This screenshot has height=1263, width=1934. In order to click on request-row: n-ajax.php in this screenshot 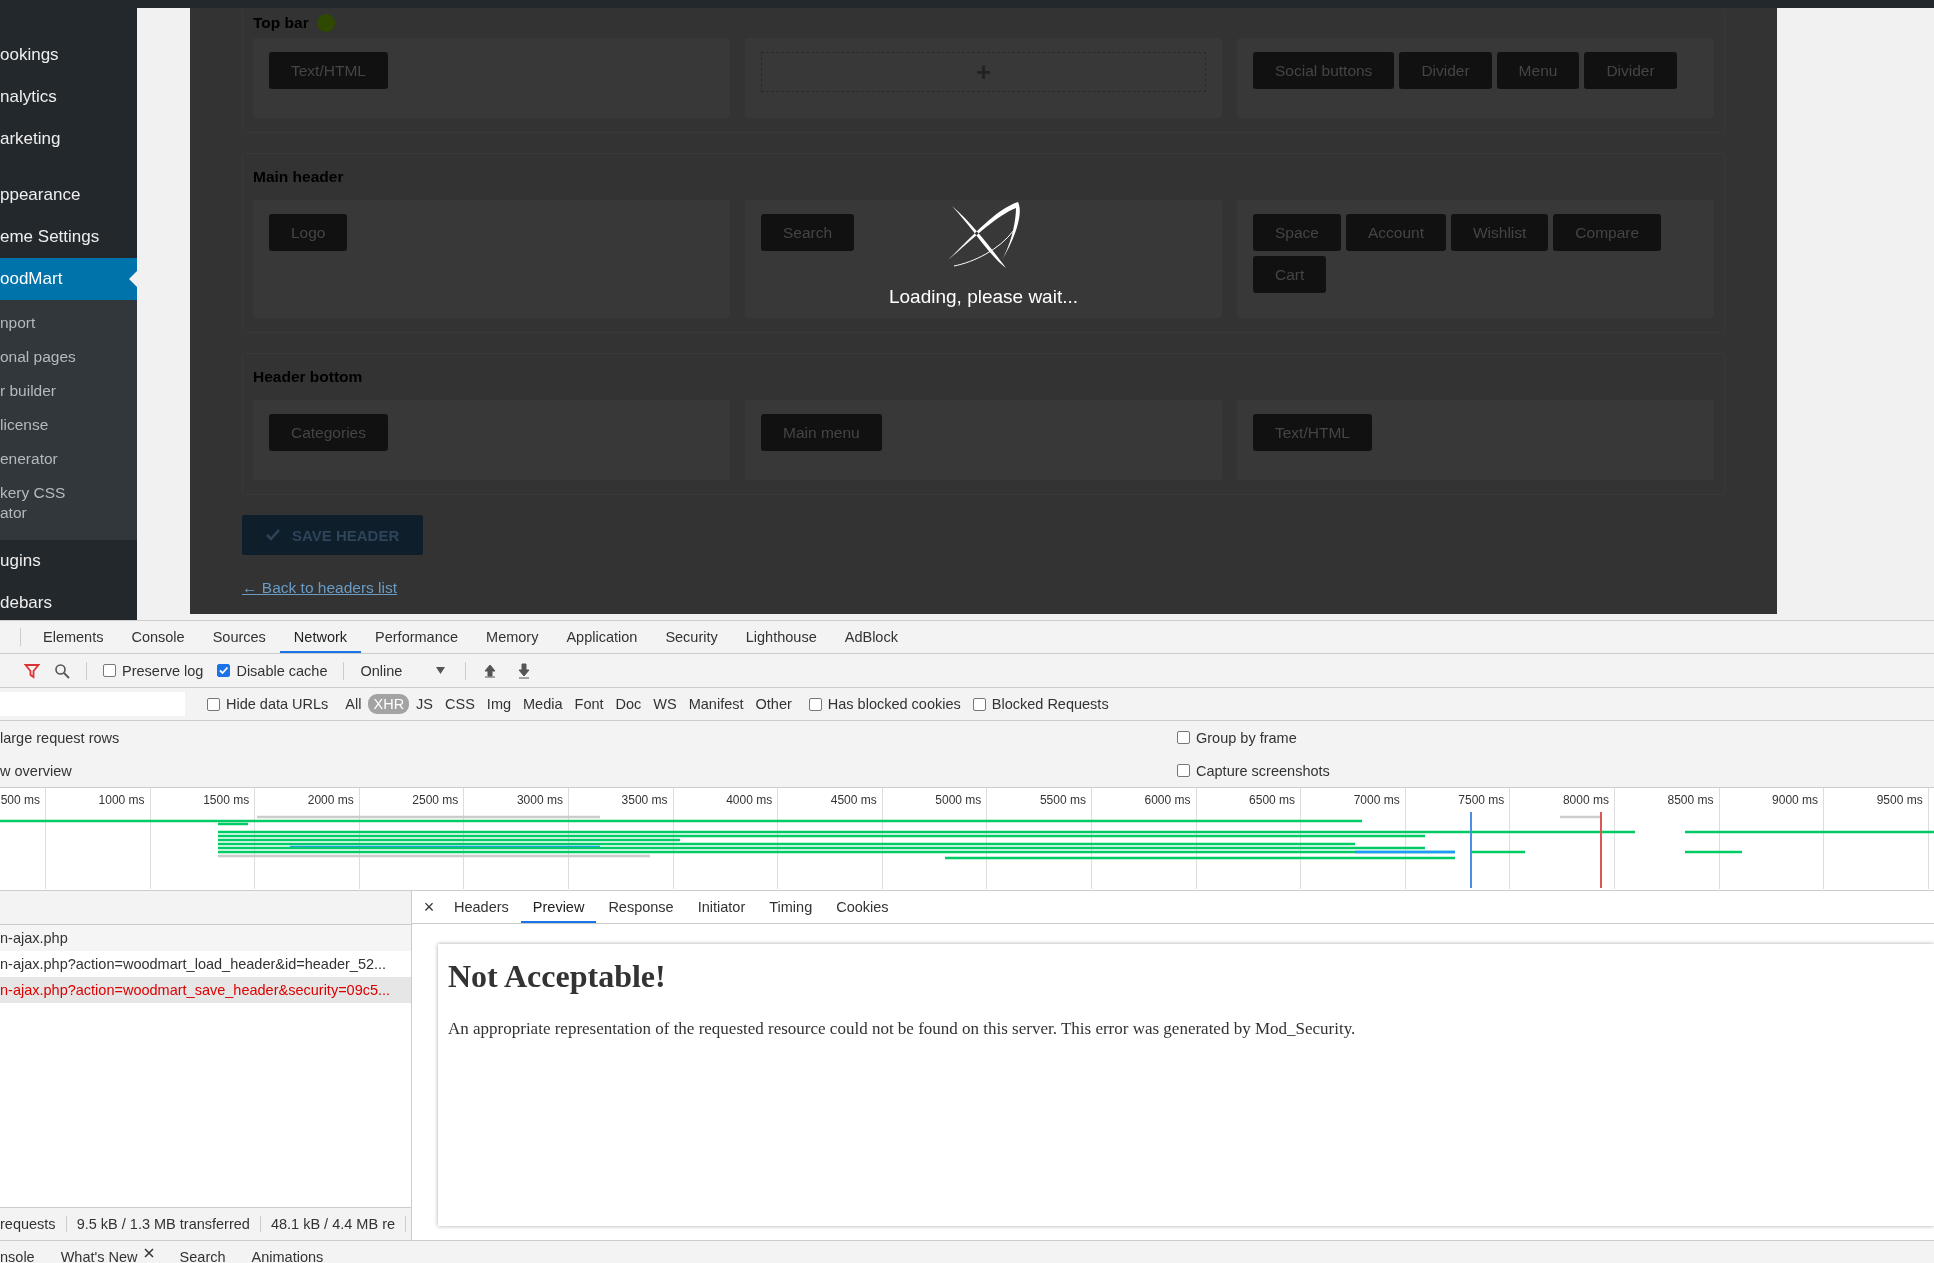, I will do `click(205, 938)`.